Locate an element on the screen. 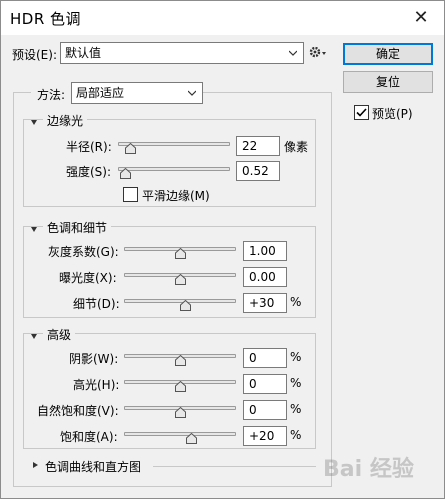 This screenshot has height=499, width=445. detail-input: +30 is located at coordinates (265, 303).